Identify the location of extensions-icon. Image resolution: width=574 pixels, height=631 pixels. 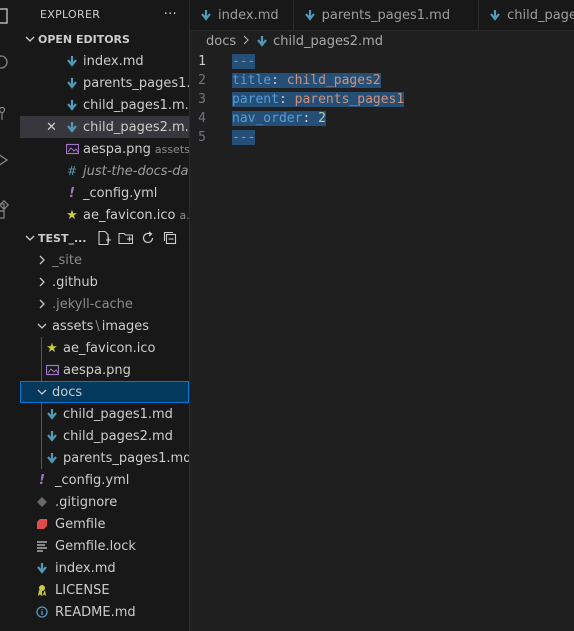
(10, 209).